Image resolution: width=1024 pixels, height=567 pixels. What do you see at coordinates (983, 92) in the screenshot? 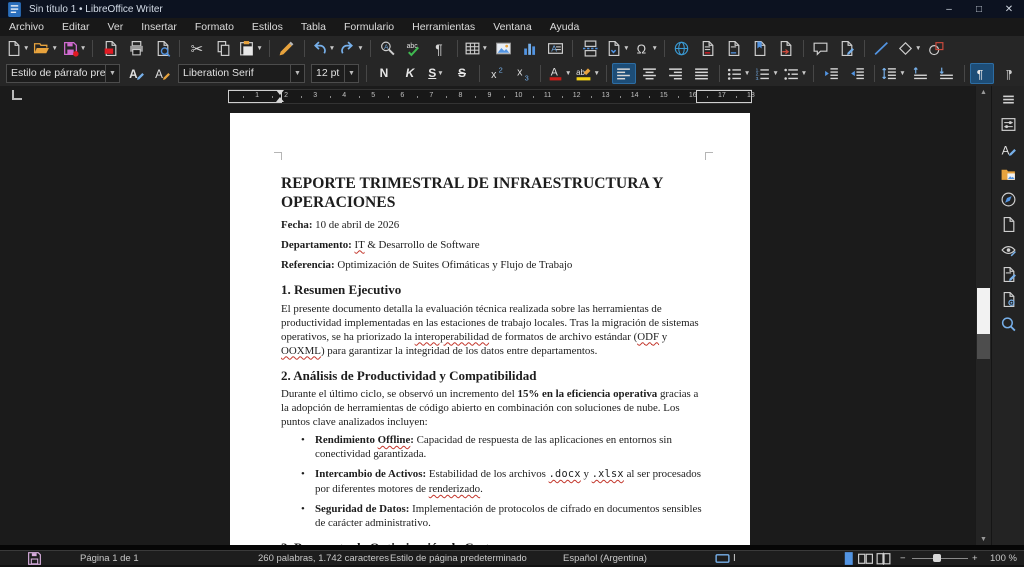
I see `scroll-up-arrow-icon: ▲` at bounding box center [983, 92].